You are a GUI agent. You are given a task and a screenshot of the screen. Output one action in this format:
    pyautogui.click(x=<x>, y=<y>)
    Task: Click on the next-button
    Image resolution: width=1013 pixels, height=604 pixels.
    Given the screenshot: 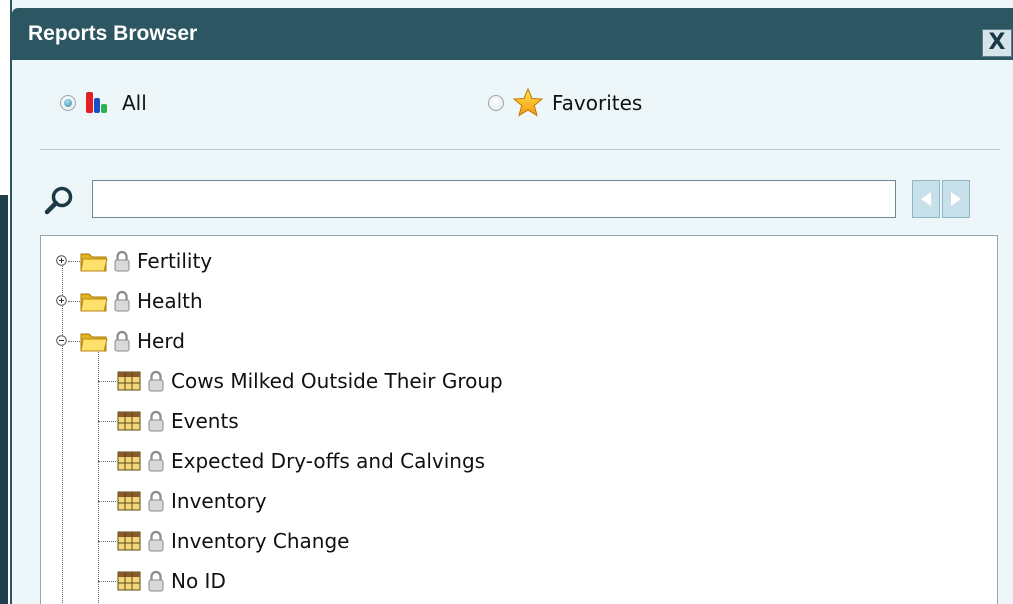 What is the action you would take?
    pyautogui.click(x=956, y=199)
    